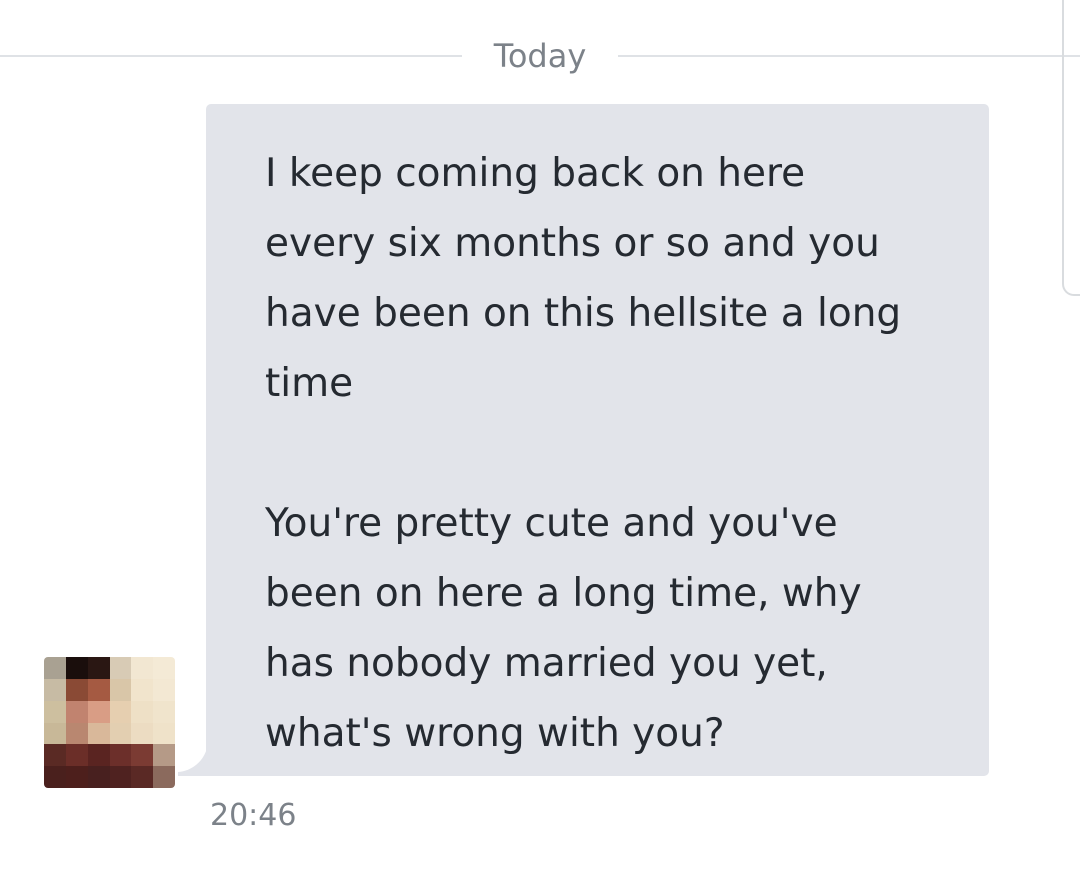 This screenshot has height=892, width=1080. I want to click on divider-line-right, so click(849, 56).